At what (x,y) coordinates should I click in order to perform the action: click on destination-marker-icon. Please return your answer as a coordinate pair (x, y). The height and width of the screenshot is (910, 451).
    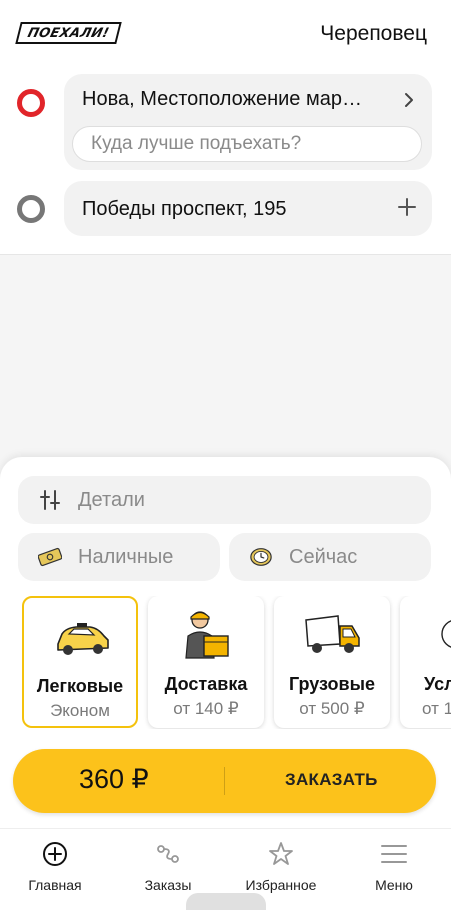
    Looking at the image, I should click on (31, 209).